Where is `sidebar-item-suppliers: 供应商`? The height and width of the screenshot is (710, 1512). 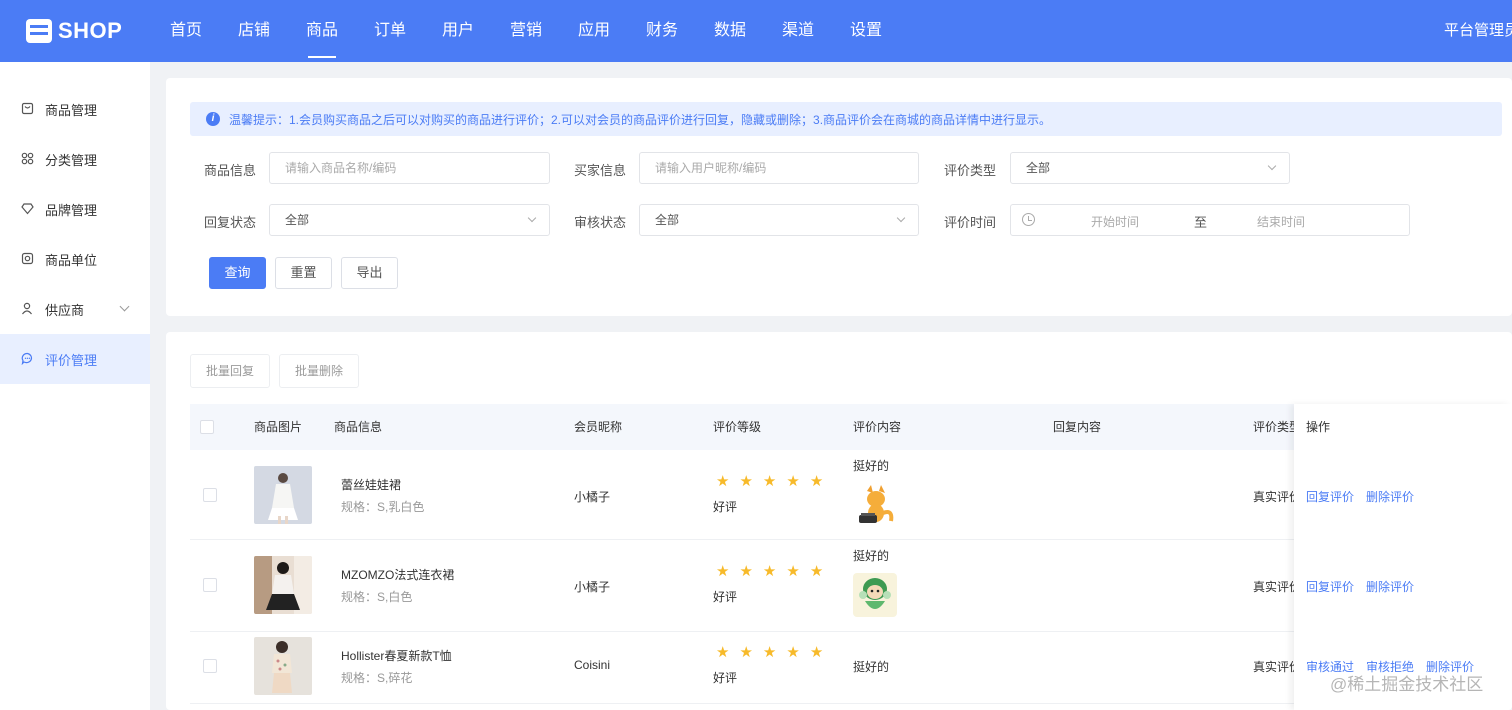
sidebar-item-suppliers: 供应商 is located at coordinates (75, 309).